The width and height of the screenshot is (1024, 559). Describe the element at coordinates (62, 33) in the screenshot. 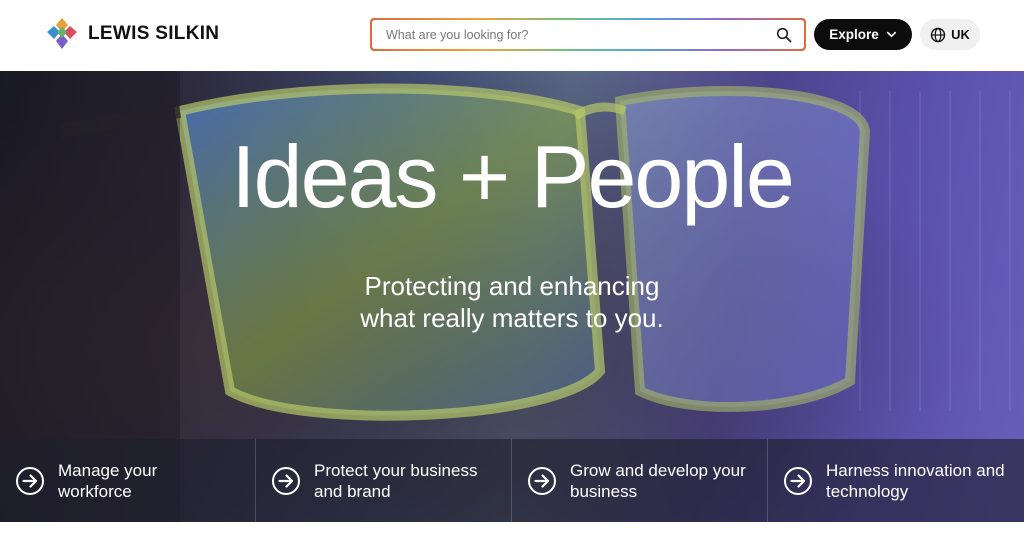

I see `logo-mark-icon` at that location.